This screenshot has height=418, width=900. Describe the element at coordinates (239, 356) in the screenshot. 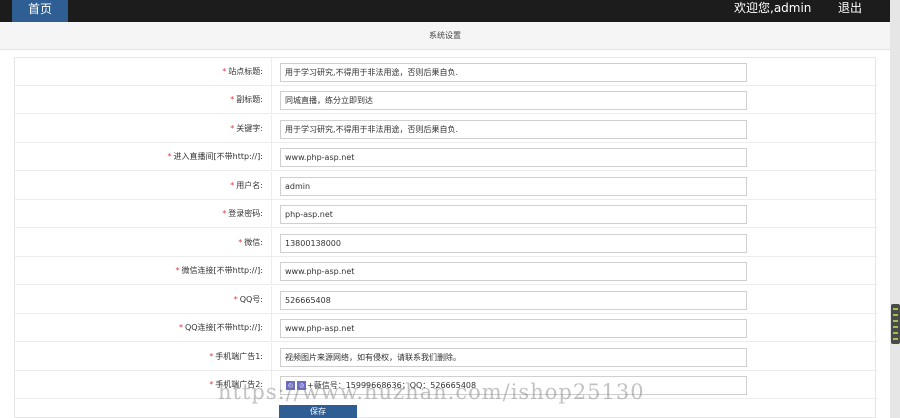

I see `label-text: 手机端广告1:` at that location.